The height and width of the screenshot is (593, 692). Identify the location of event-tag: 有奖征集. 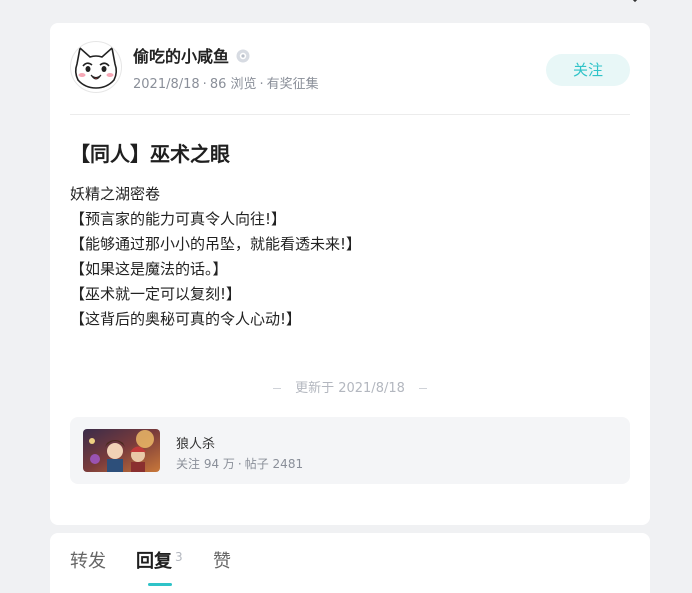
(293, 84).